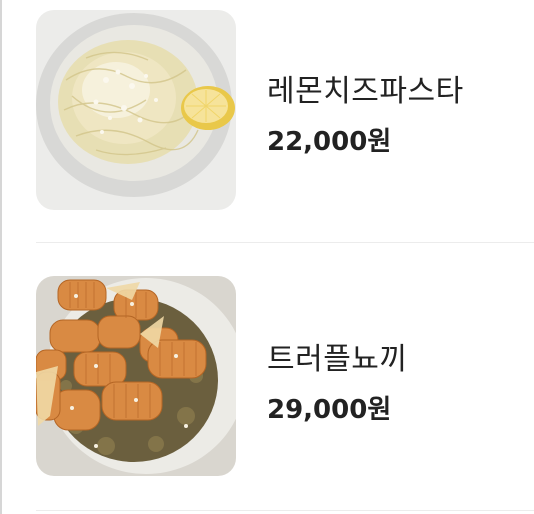 This screenshot has height=514, width=534. I want to click on divider, so click(285, 510).